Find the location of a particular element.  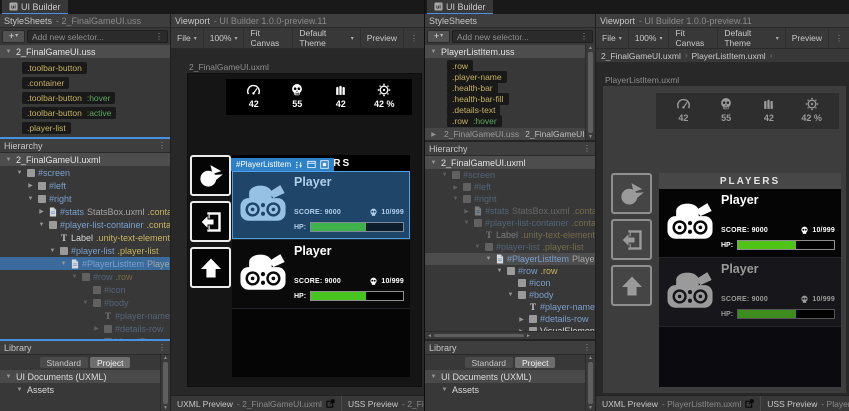

hierarchy-item-player-name: T#player-name.unity-text-e is located at coordinates (510, 307).